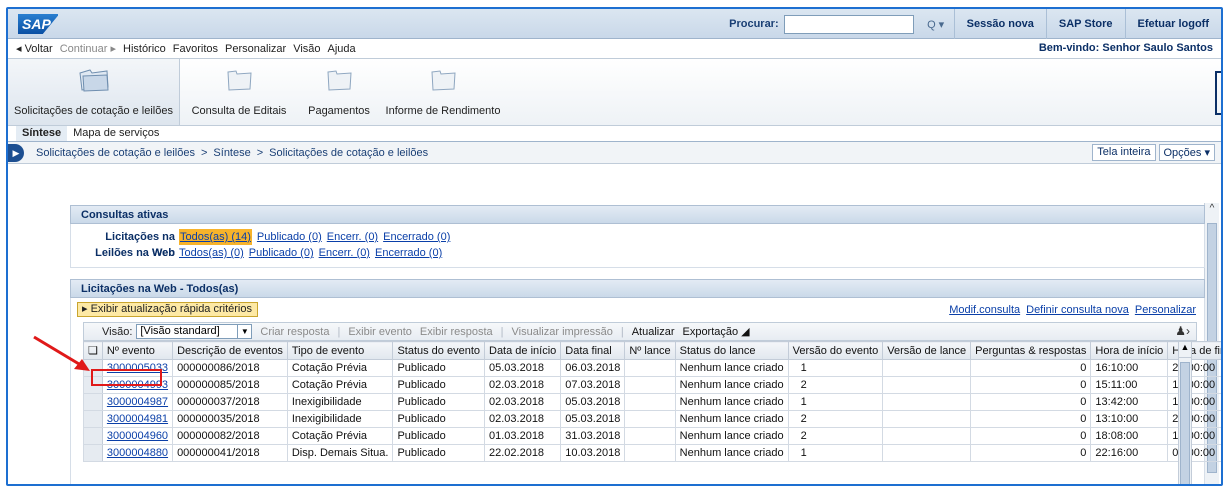 Image resolution: width=1229 pixels, height=488 pixels. I want to click on new-session-link: Sessão nova, so click(999, 24).